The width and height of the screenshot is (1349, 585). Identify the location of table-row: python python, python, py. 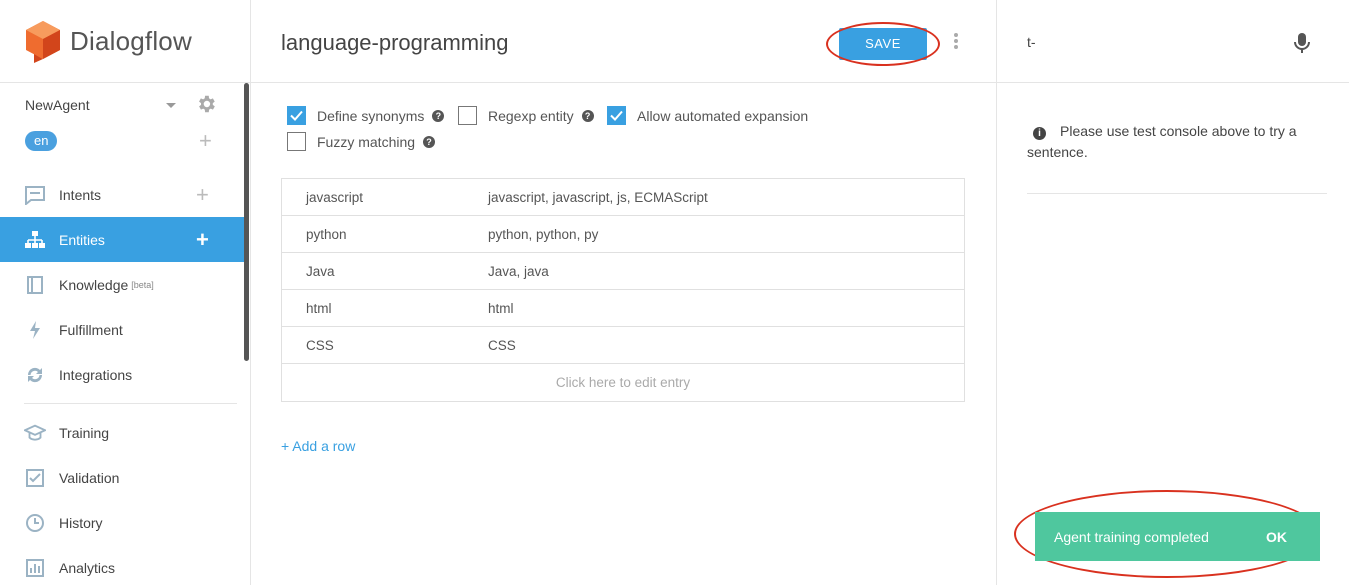
(623, 234).